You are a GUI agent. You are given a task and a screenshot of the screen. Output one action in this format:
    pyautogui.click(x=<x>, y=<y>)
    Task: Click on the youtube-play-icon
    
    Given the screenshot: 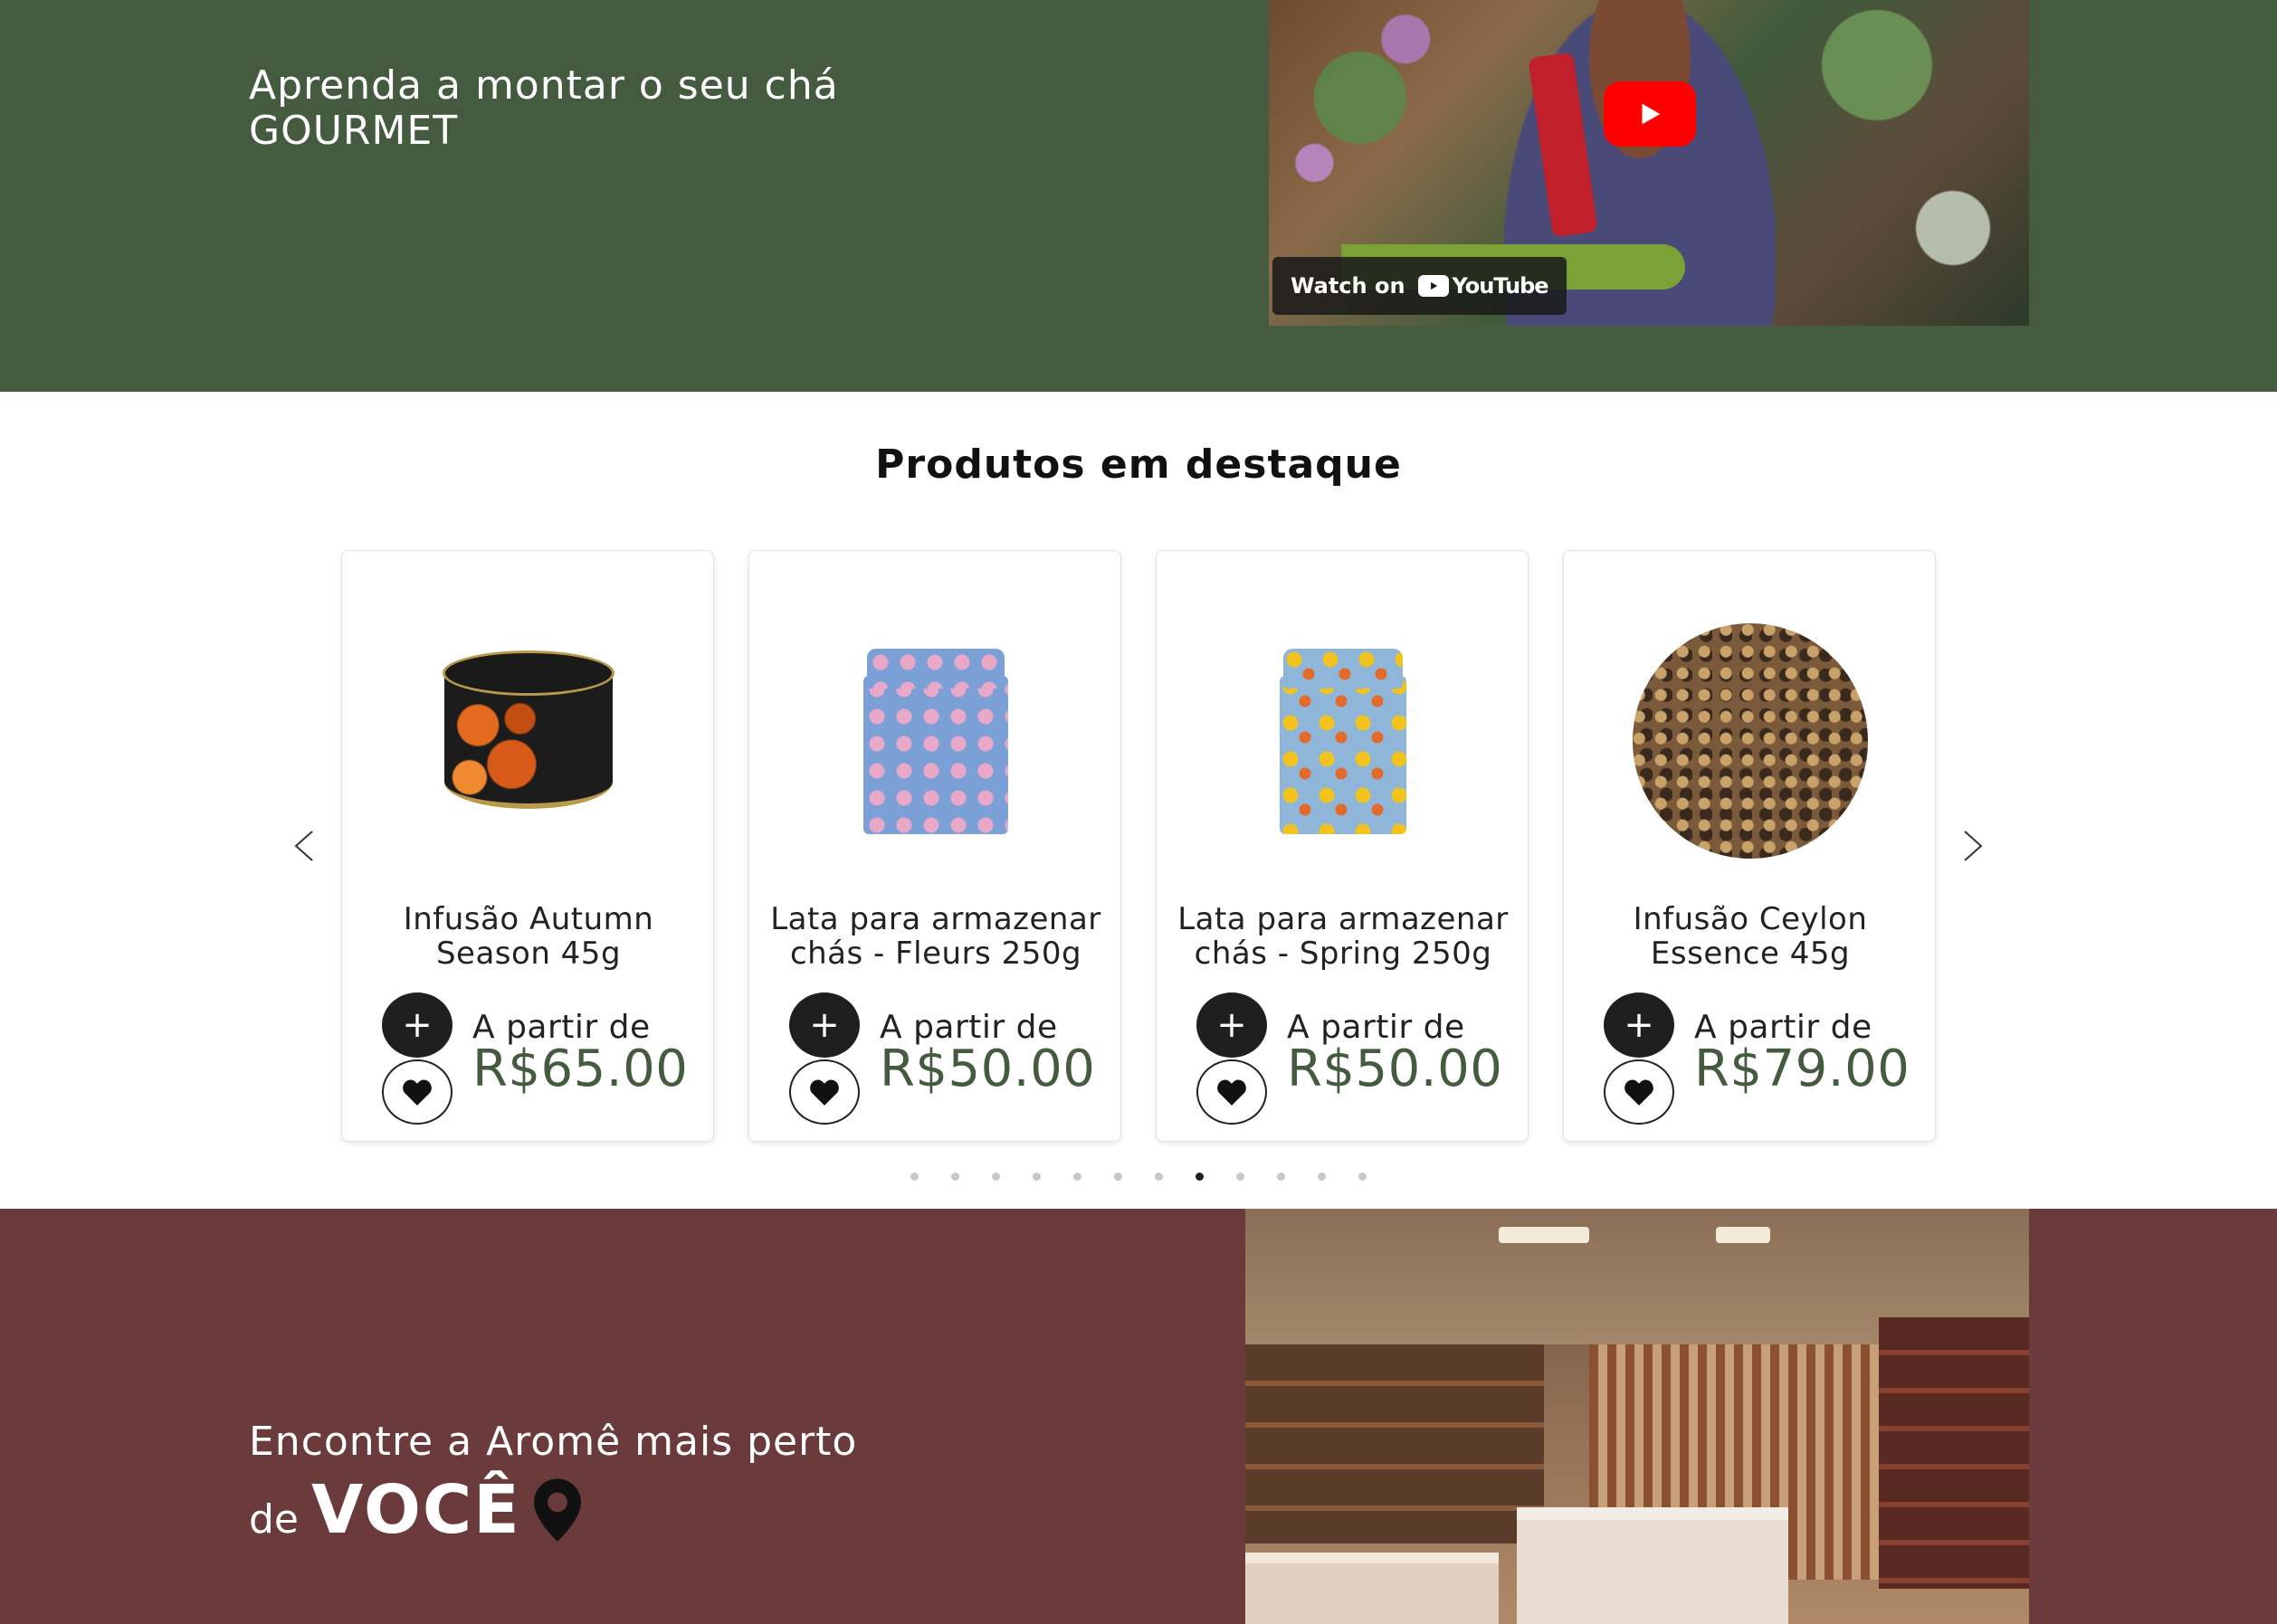 What is the action you would take?
    pyautogui.click(x=1433, y=286)
    